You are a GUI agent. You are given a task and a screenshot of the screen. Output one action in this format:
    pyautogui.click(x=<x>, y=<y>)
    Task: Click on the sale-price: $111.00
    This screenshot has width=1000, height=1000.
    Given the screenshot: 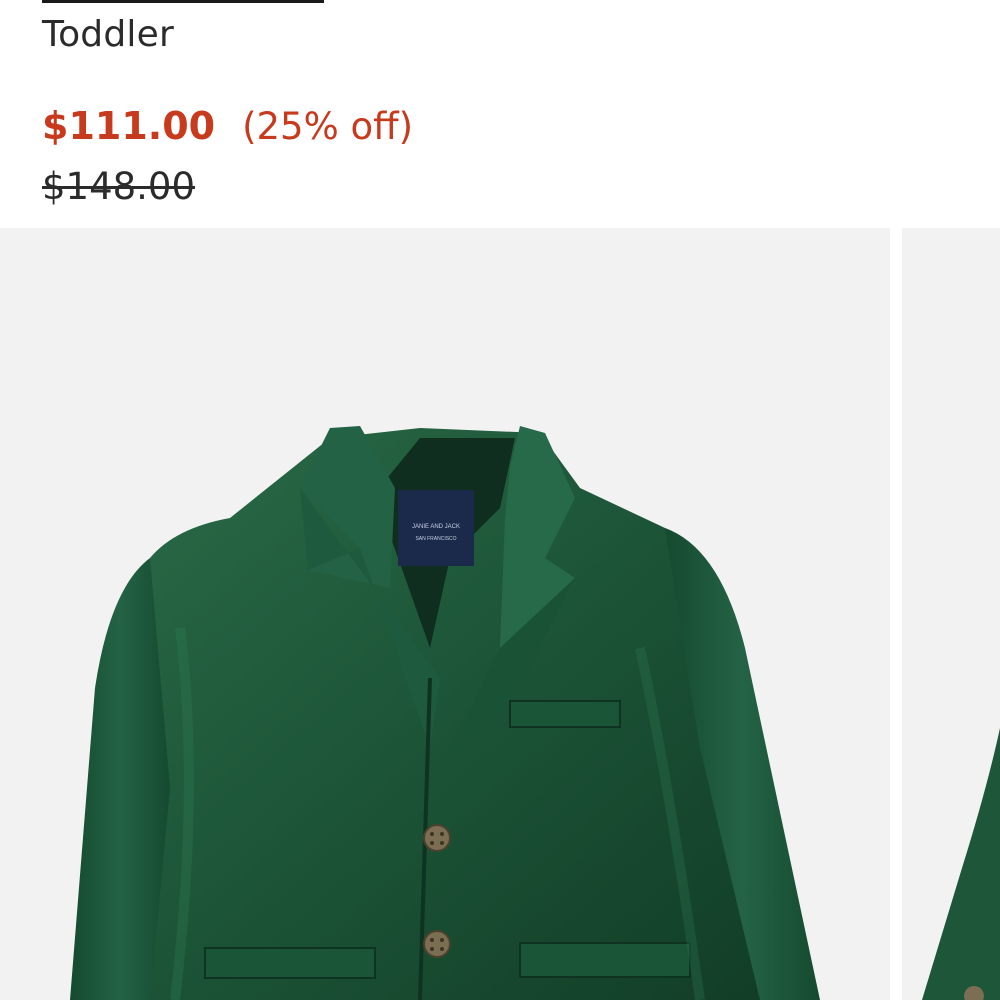 What is the action you would take?
    pyautogui.click(x=129, y=126)
    